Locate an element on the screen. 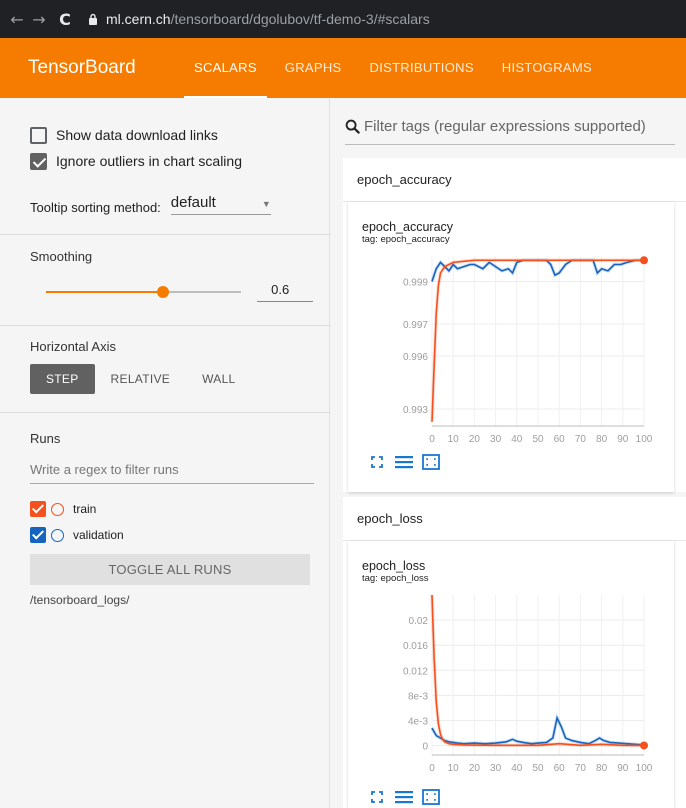  ignore-outliers-checkbox: Ignore outliers in chart scaling is located at coordinates (171, 161).